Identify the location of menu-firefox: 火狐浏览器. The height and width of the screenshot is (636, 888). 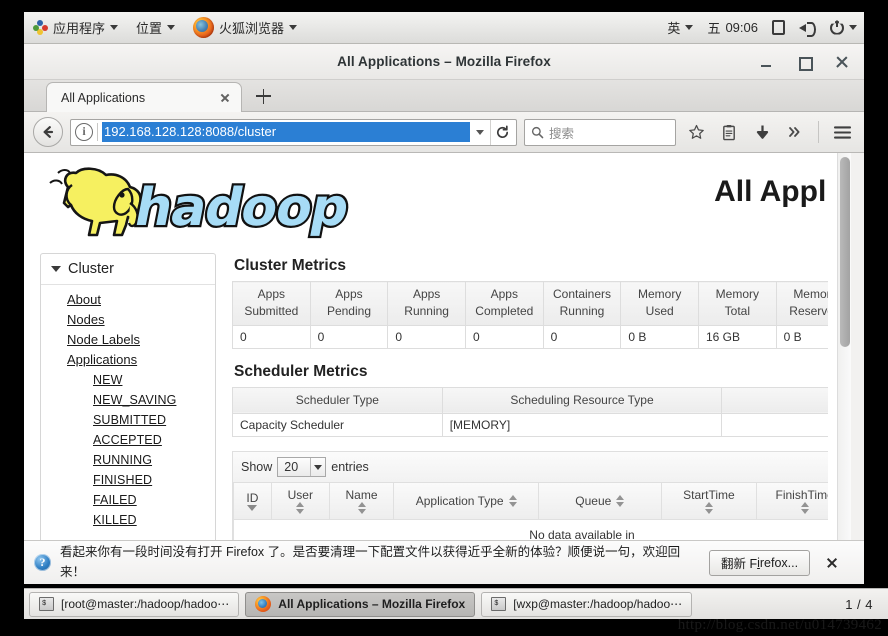
(245, 27).